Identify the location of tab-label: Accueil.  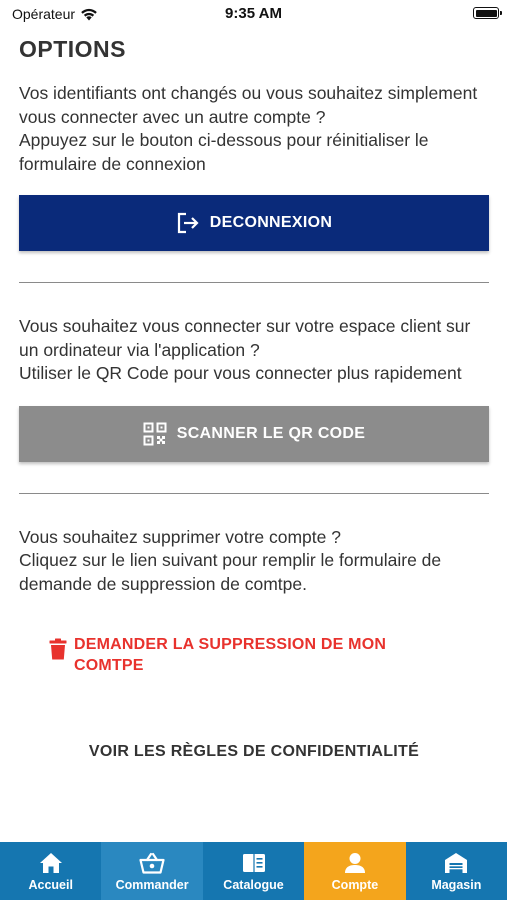
(50, 885).